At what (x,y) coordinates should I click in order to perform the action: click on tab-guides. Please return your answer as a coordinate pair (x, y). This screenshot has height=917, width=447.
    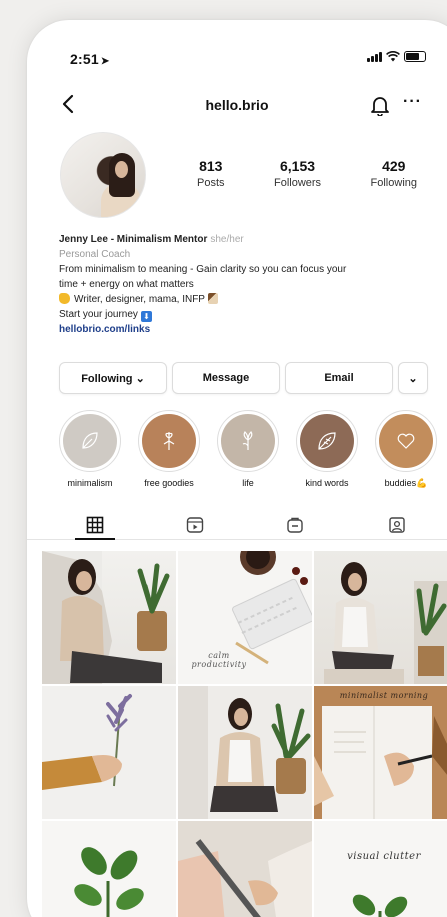
    Looking at the image, I should click on (295, 525).